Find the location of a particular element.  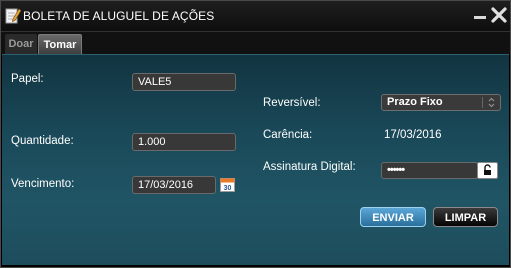

reversivel-label: Reversível: is located at coordinates (292, 103).